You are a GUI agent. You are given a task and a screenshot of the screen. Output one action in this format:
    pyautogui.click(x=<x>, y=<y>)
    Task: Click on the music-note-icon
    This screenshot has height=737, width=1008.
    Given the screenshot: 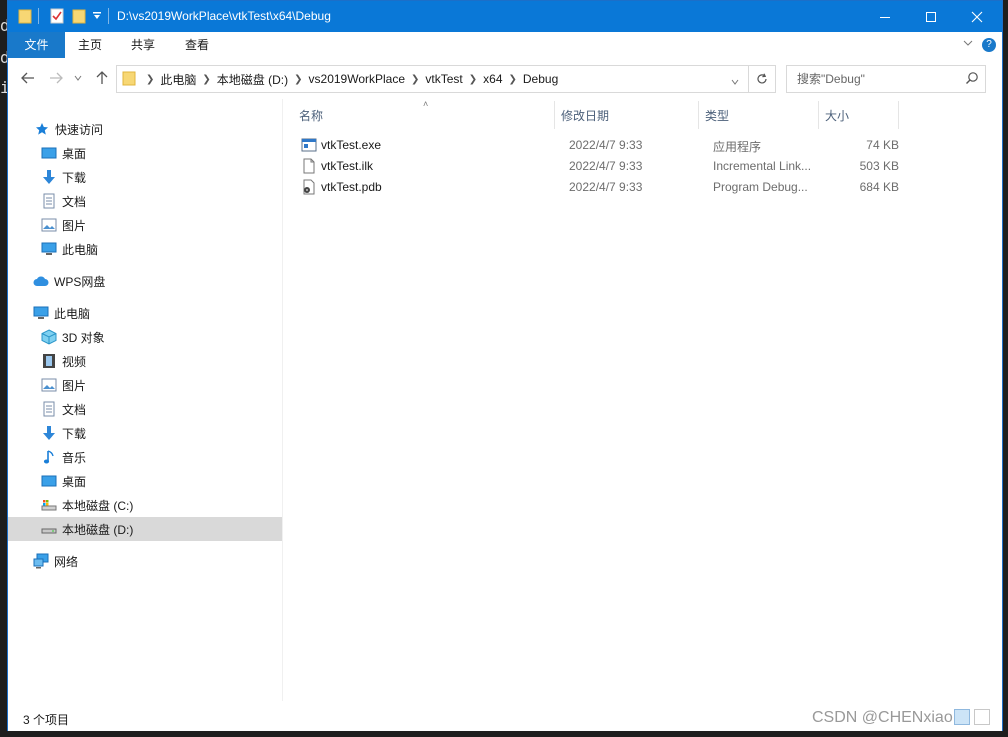 What is the action you would take?
    pyautogui.click(x=49, y=457)
    